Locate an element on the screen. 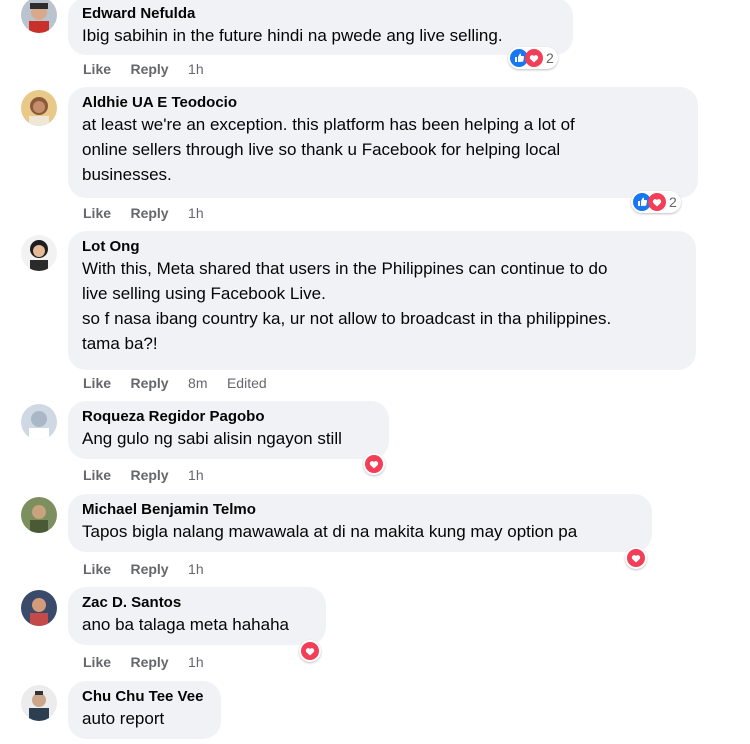 Image resolution: width=750 pixels, height=744 pixels. comment-author: Zac D. Santos is located at coordinates (197, 603).